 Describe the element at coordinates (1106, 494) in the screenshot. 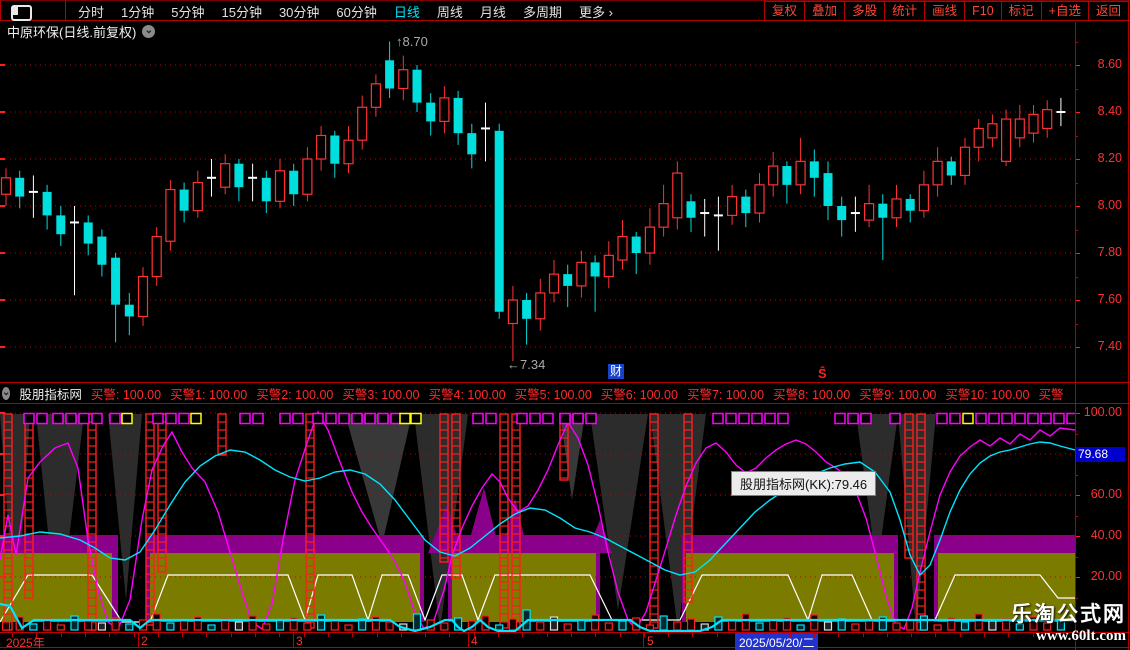

I see `indicator-axis-label: 60.00` at that location.